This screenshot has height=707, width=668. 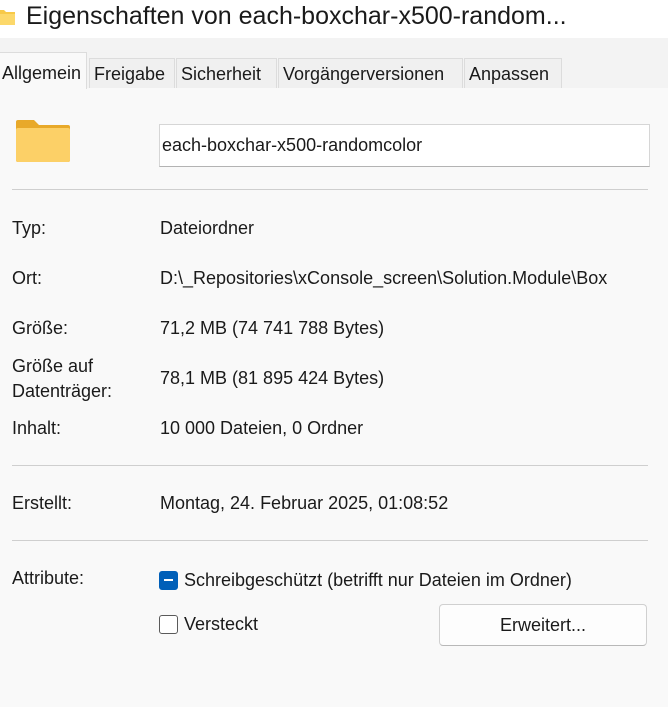 I want to click on hidden-checkbox, so click(x=168, y=624).